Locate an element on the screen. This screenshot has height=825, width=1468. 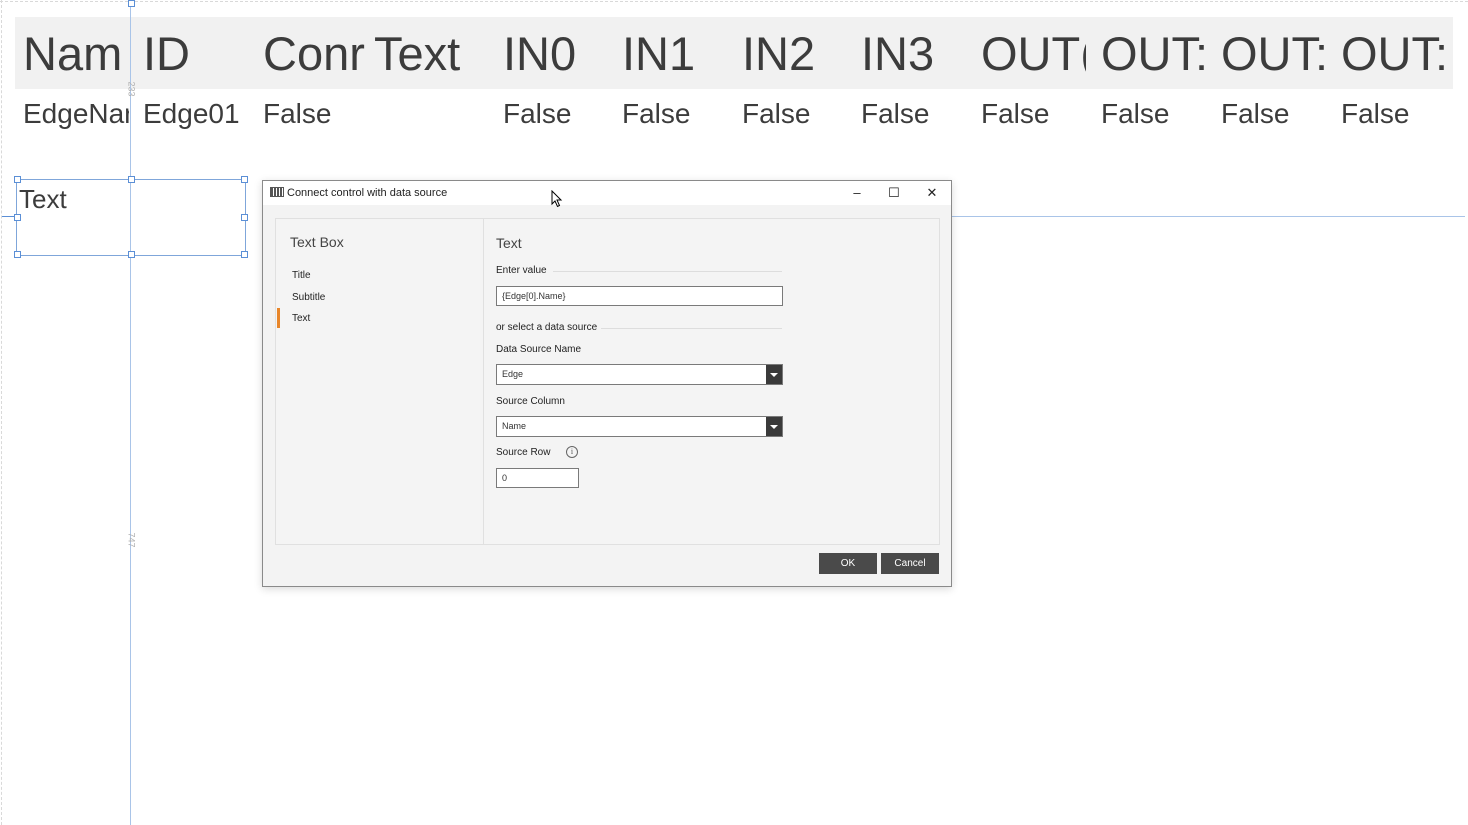
resize-handle-bottom-left is located at coordinates (17, 254).